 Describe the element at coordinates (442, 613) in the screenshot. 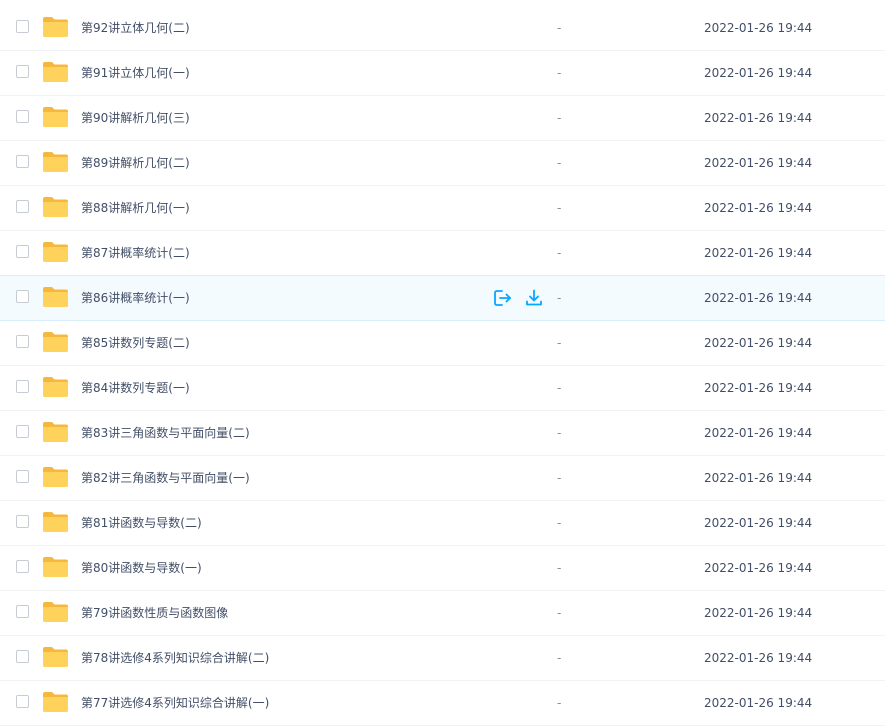

I see `file-row: 第79讲函数性质与函数图像 - 2022-01-26 19:44` at that location.